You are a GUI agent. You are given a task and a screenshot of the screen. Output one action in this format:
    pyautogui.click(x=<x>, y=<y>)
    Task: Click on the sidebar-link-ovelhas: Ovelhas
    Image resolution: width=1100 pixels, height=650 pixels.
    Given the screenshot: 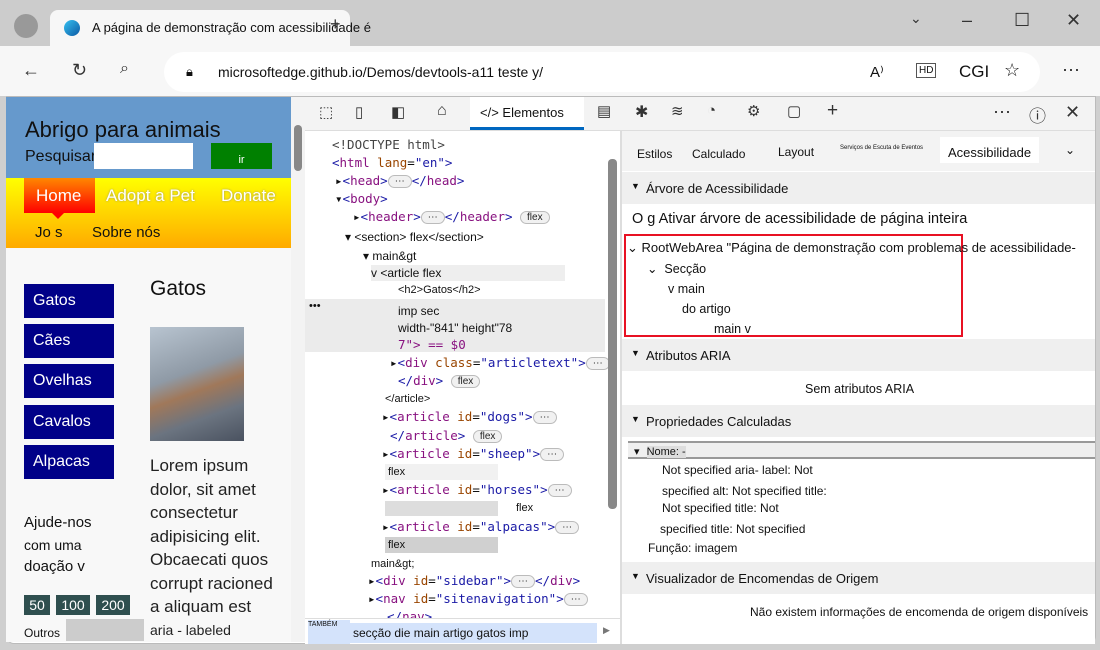 What is the action you would take?
    pyautogui.click(x=69, y=381)
    